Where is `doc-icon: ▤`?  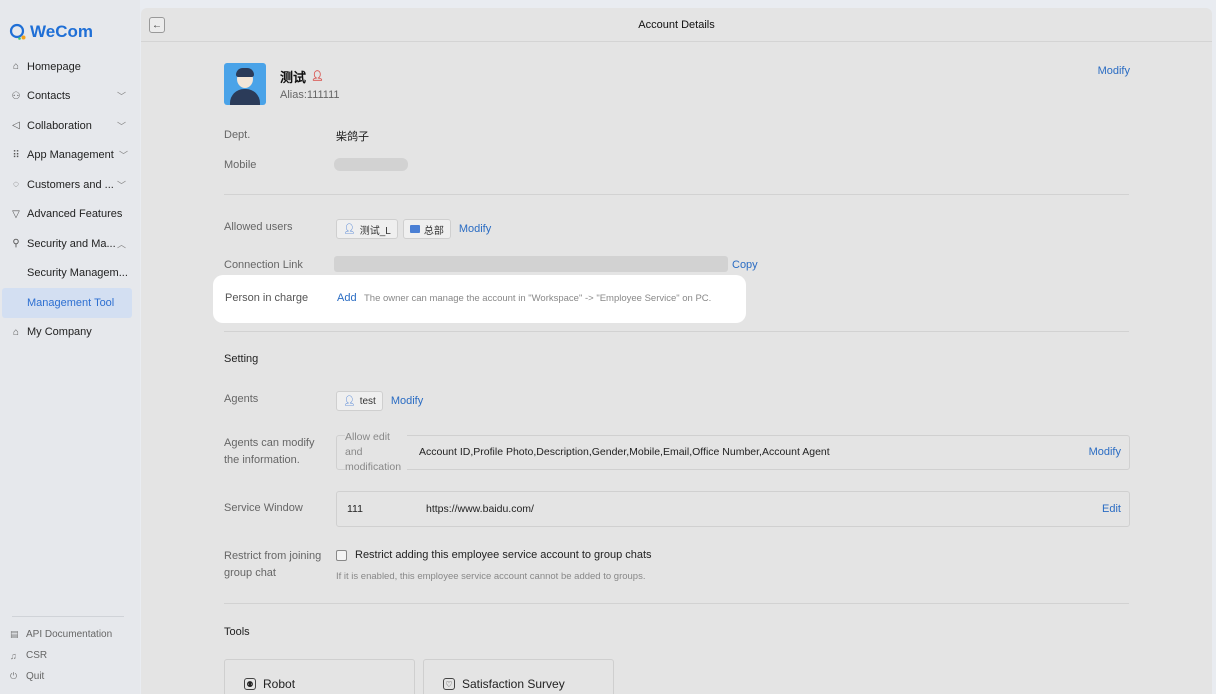 doc-icon: ▤ is located at coordinates (14, 634).